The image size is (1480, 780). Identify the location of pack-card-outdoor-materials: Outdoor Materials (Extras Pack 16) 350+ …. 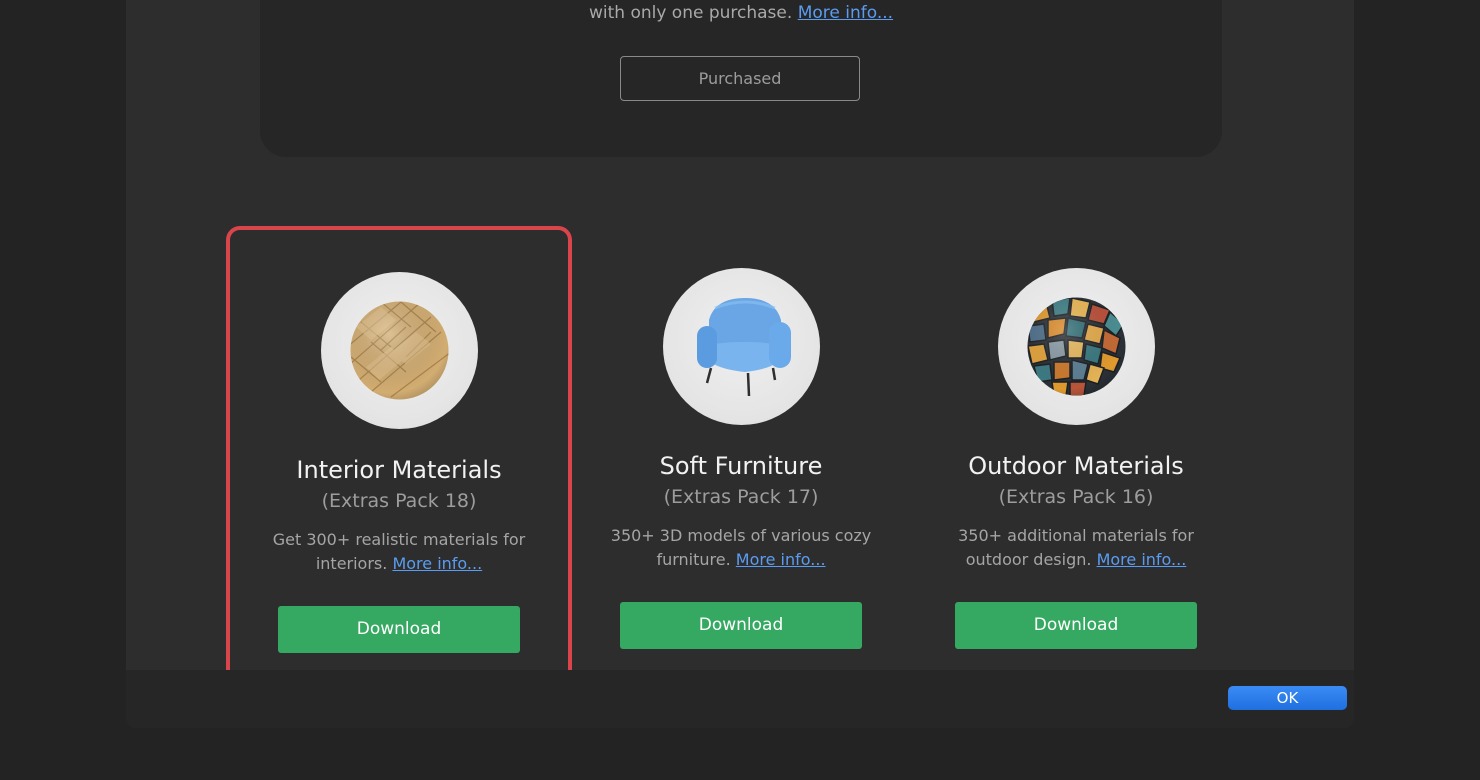
(1076, 463).